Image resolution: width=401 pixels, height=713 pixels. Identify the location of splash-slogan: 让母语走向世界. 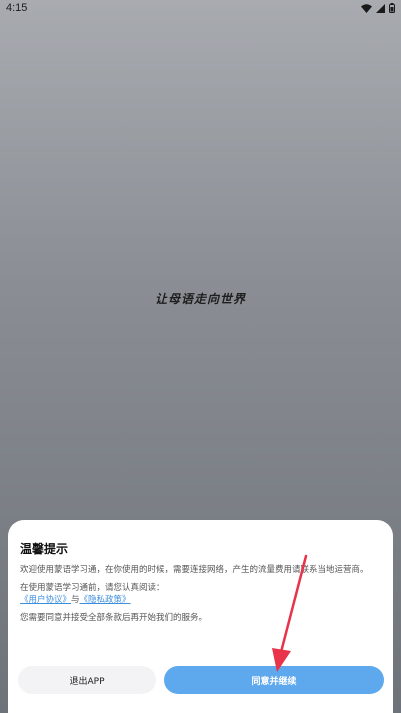
(200, 299).